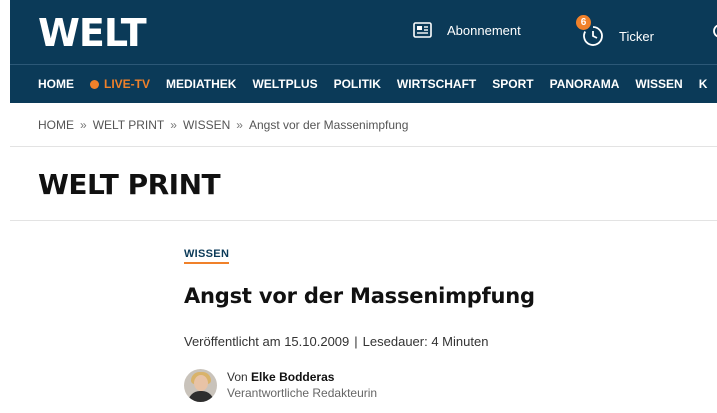 This screenshot has height=413, width=717. Describe the element at coordinates (92, 33) in the screenshot. I see `welt-logo: WELT` at that location.